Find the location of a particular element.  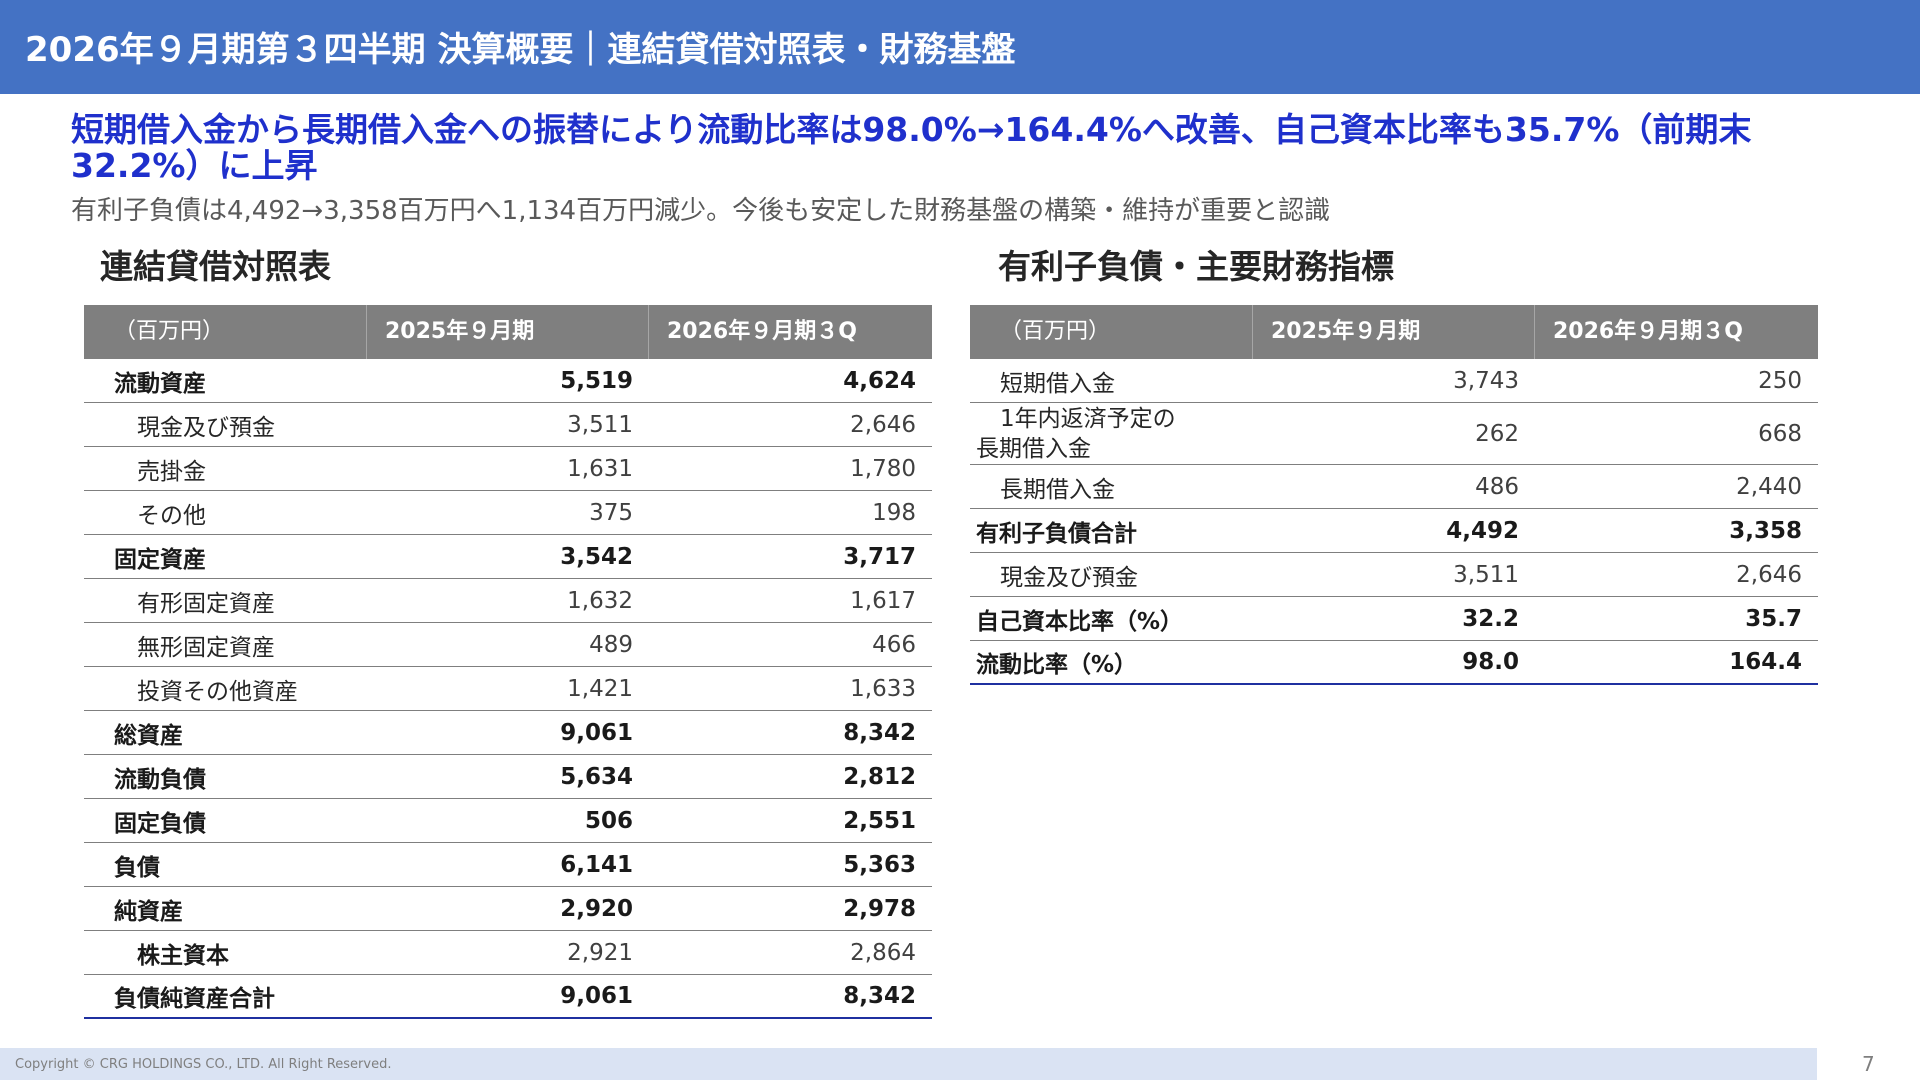

page-number: 7 is located at coordinates (1868, 1064).